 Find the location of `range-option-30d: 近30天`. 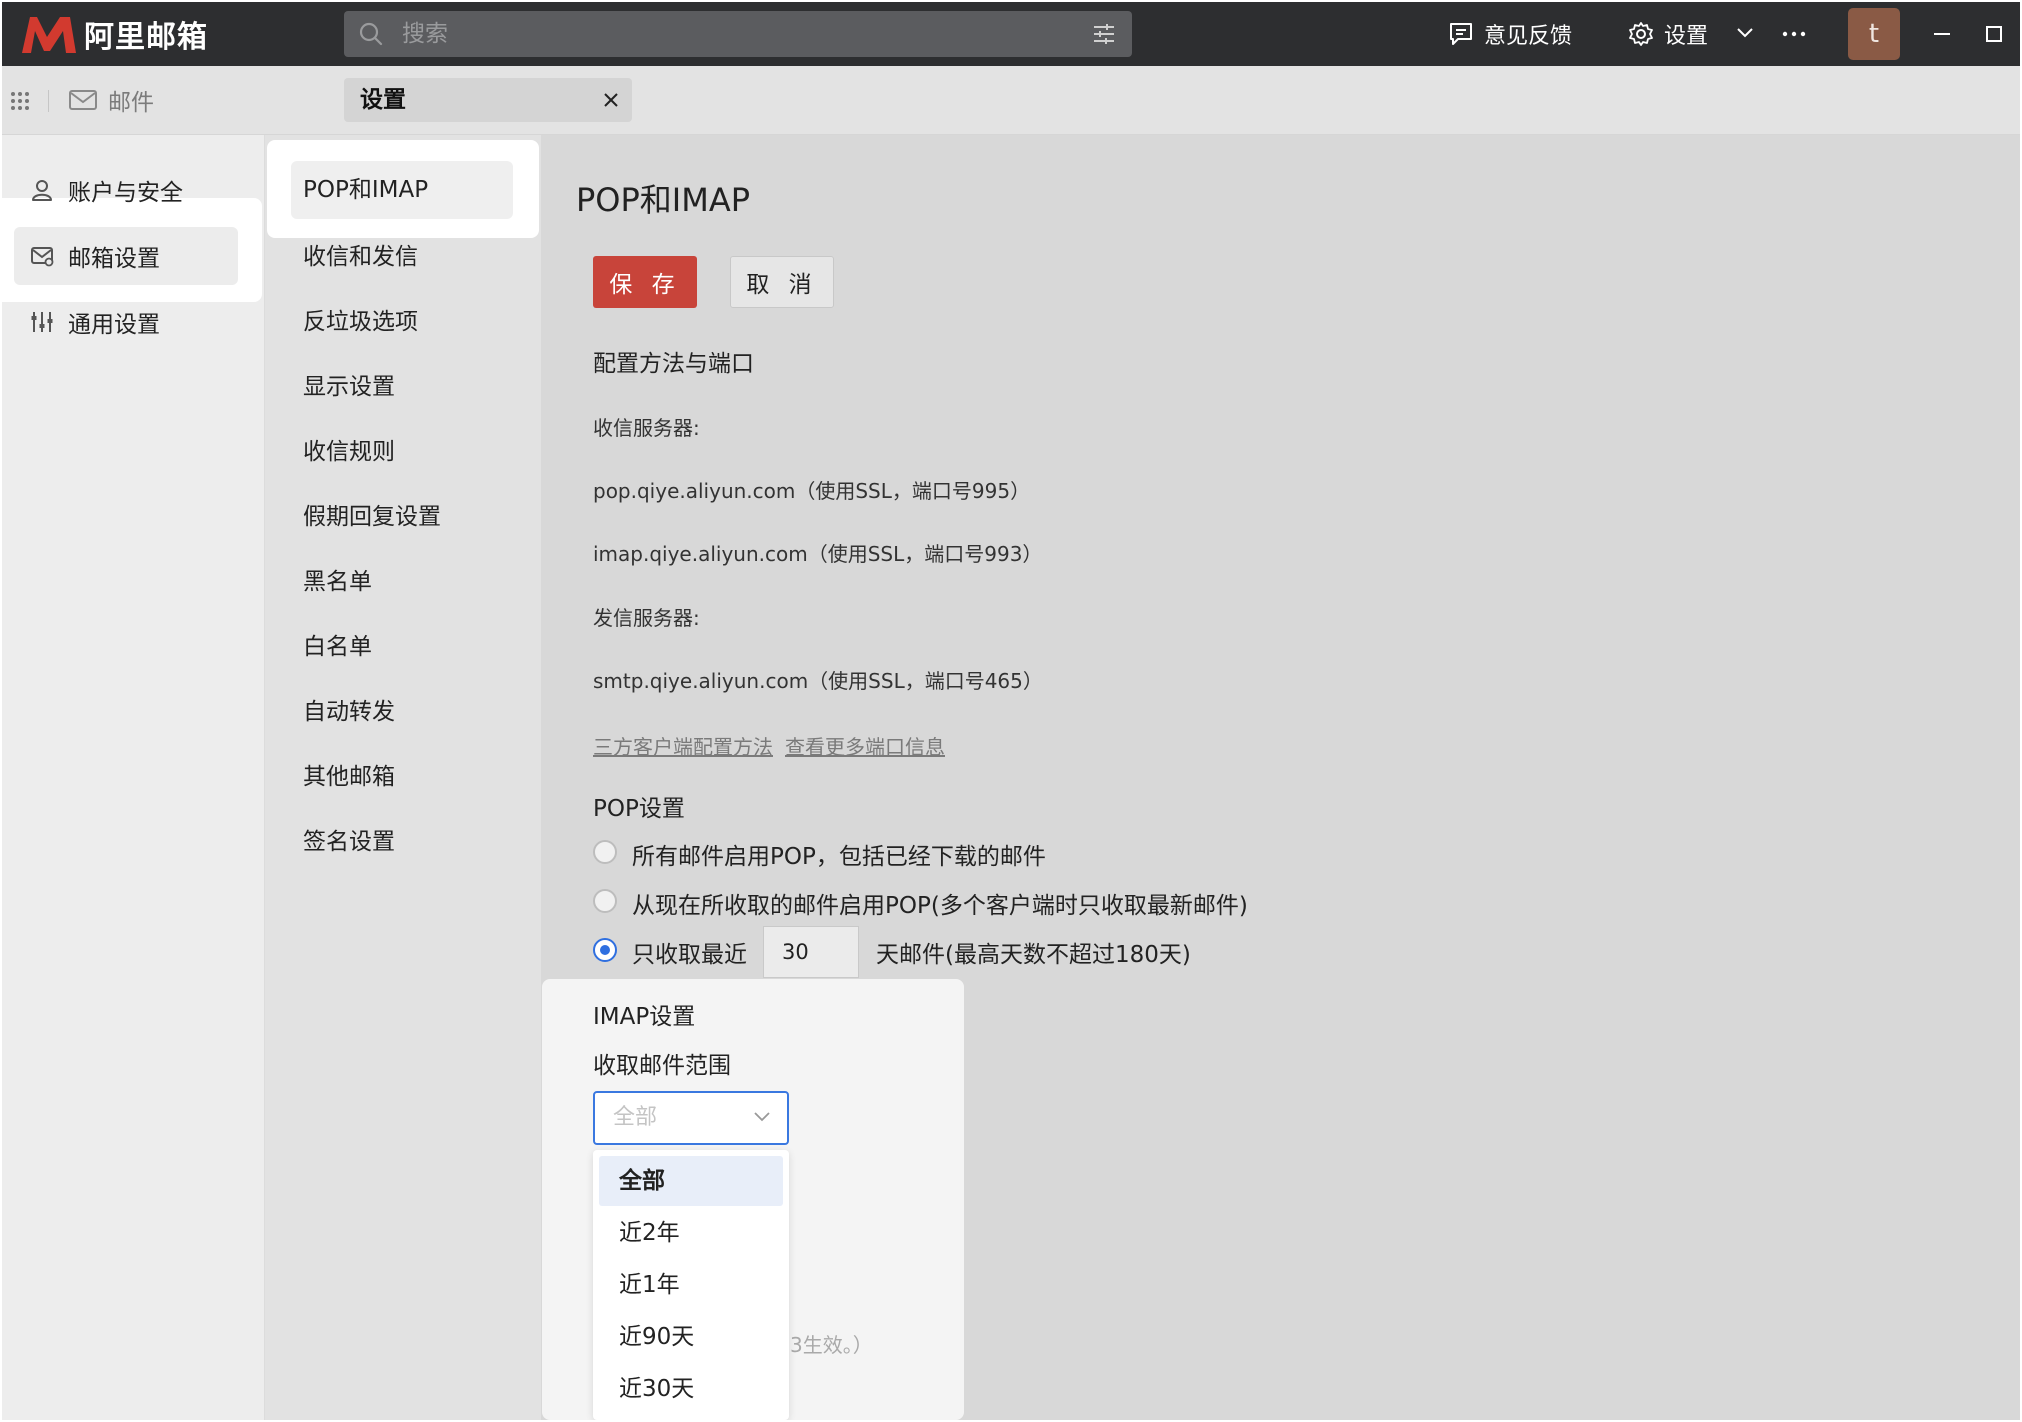

range-option-30d: 近30天 is located at coordinates (691, 1389).